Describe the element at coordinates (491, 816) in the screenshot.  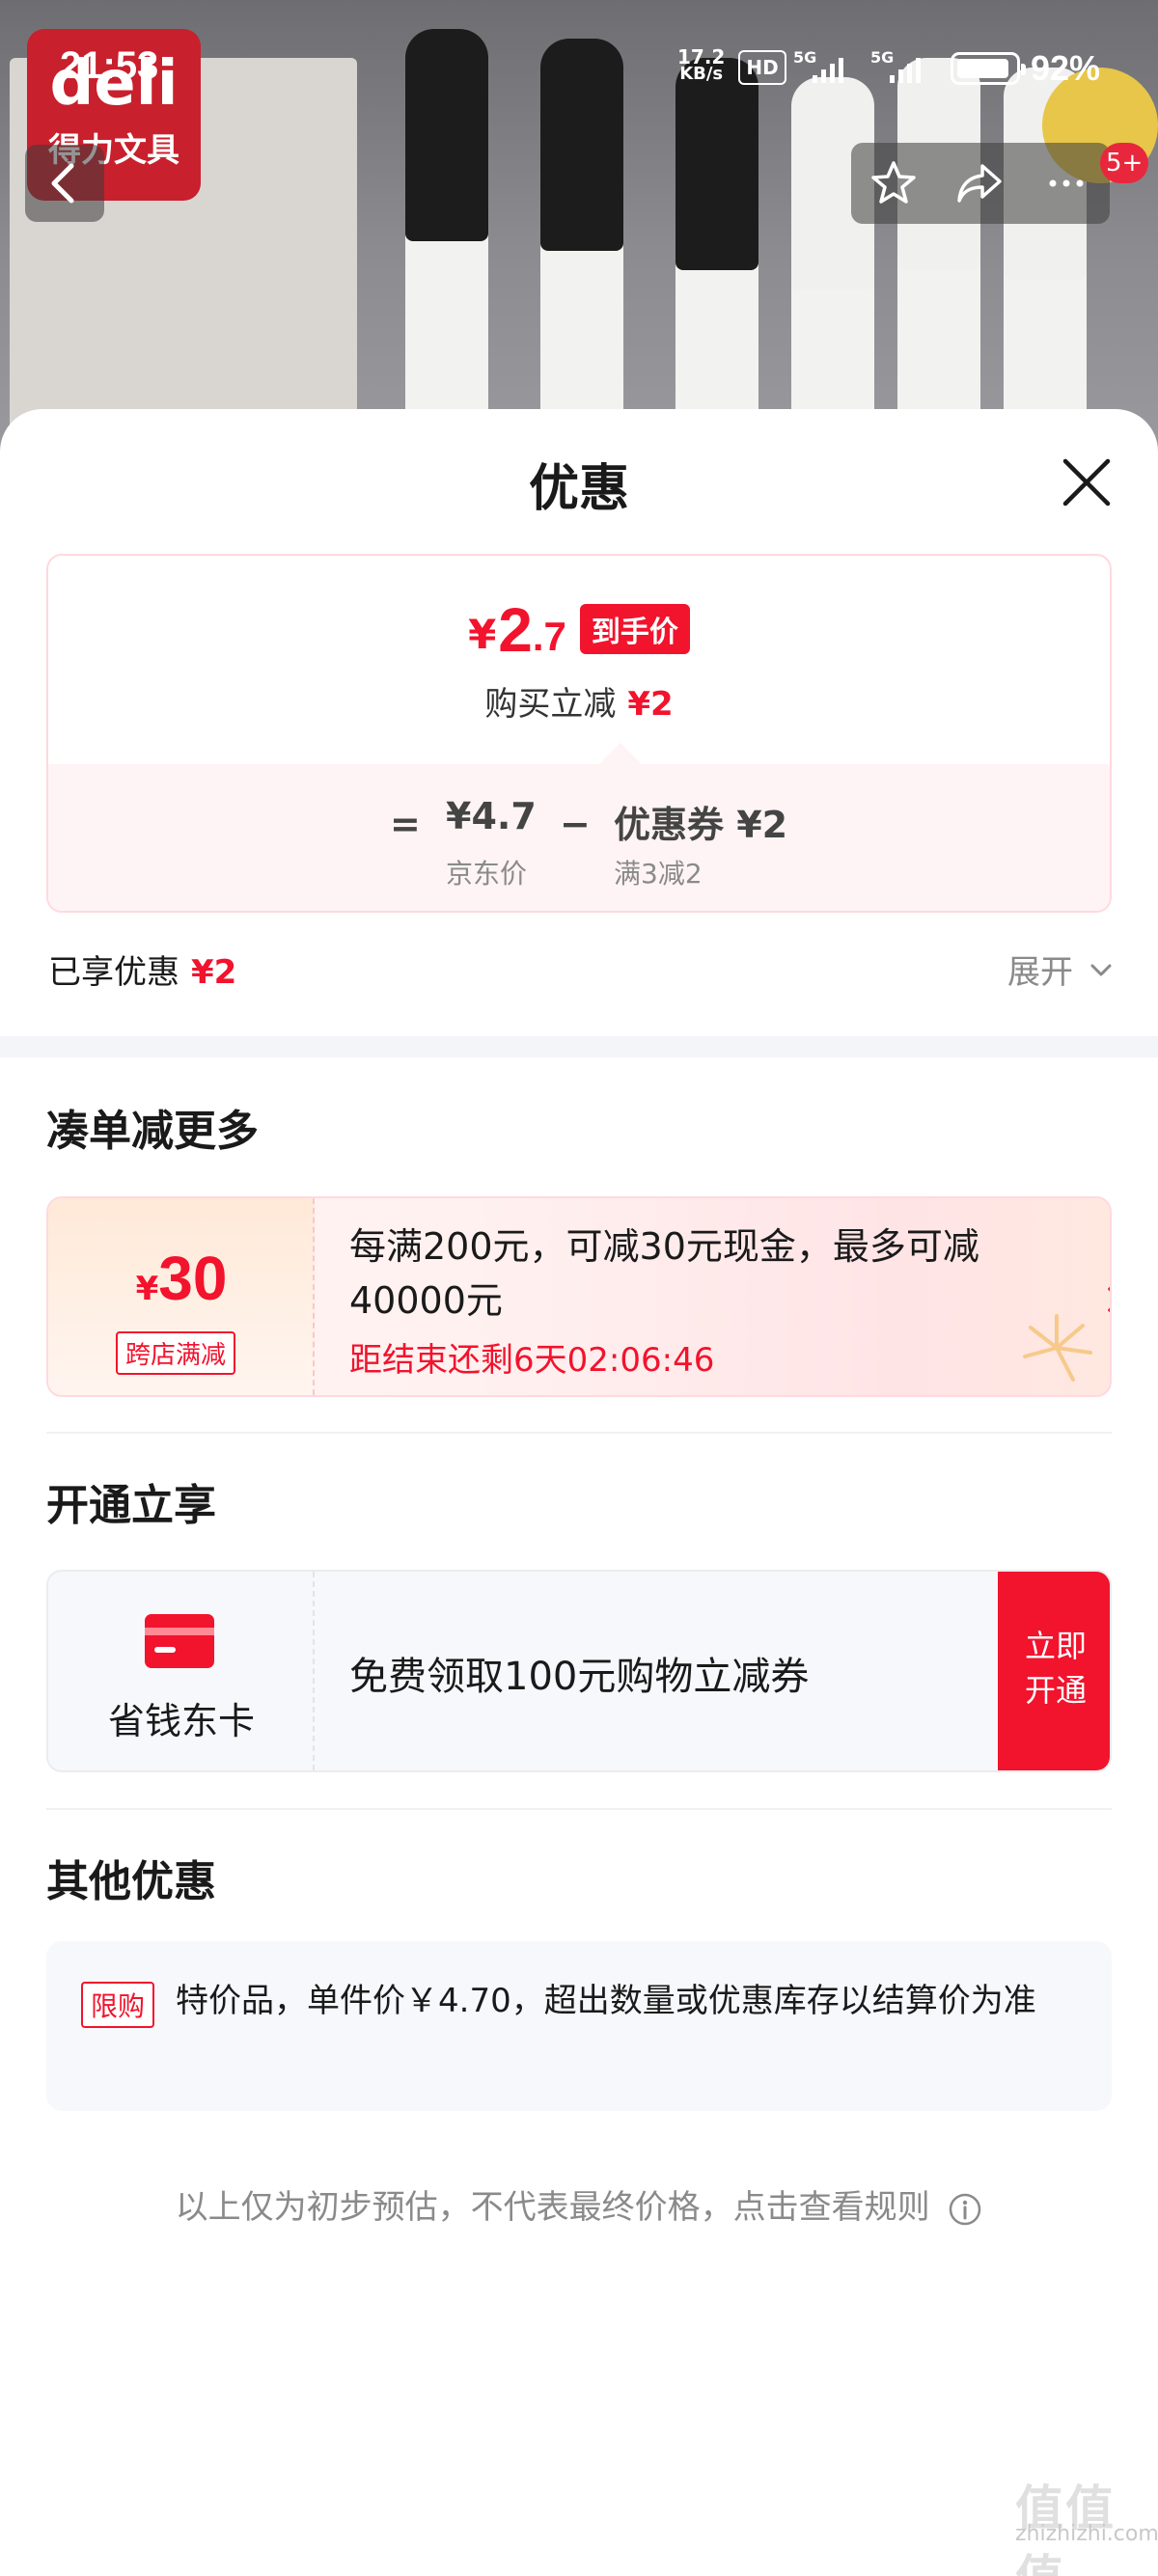
I see `base-price: ¥4.7` at that location.